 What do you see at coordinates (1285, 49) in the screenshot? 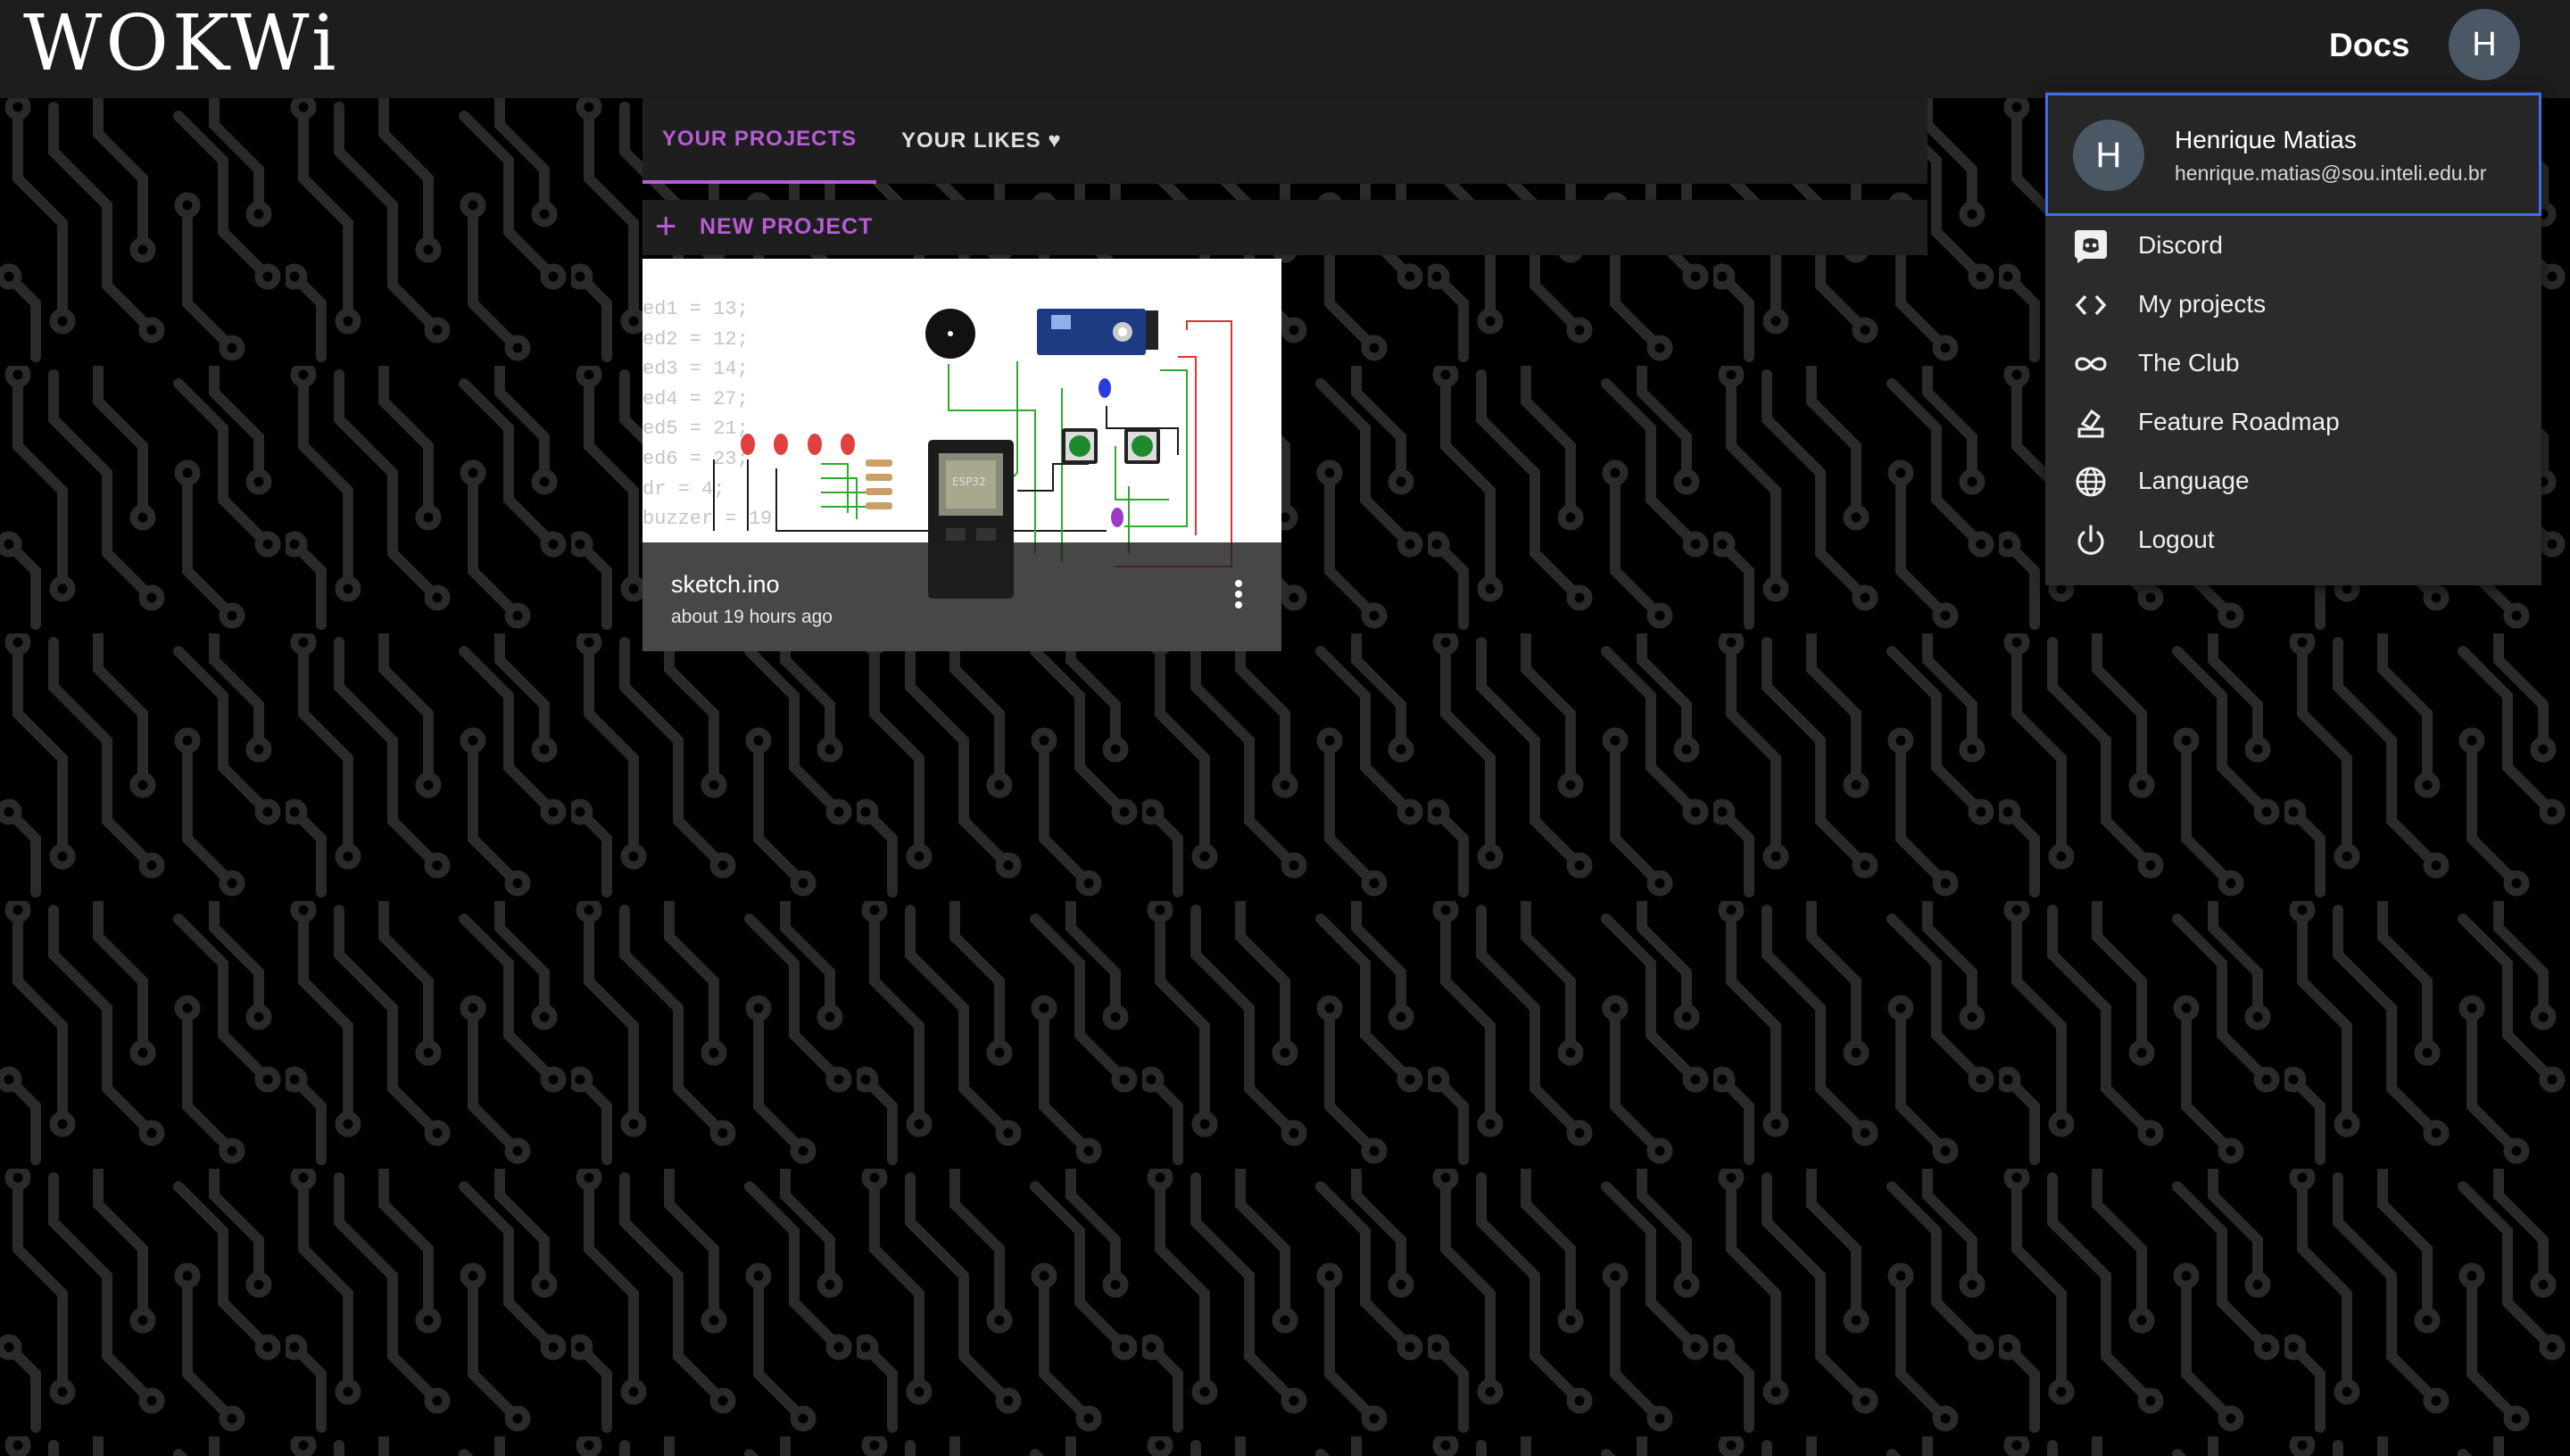
I see `top-bar: WOKWi Docs H` at bounding box center [1285, 49].